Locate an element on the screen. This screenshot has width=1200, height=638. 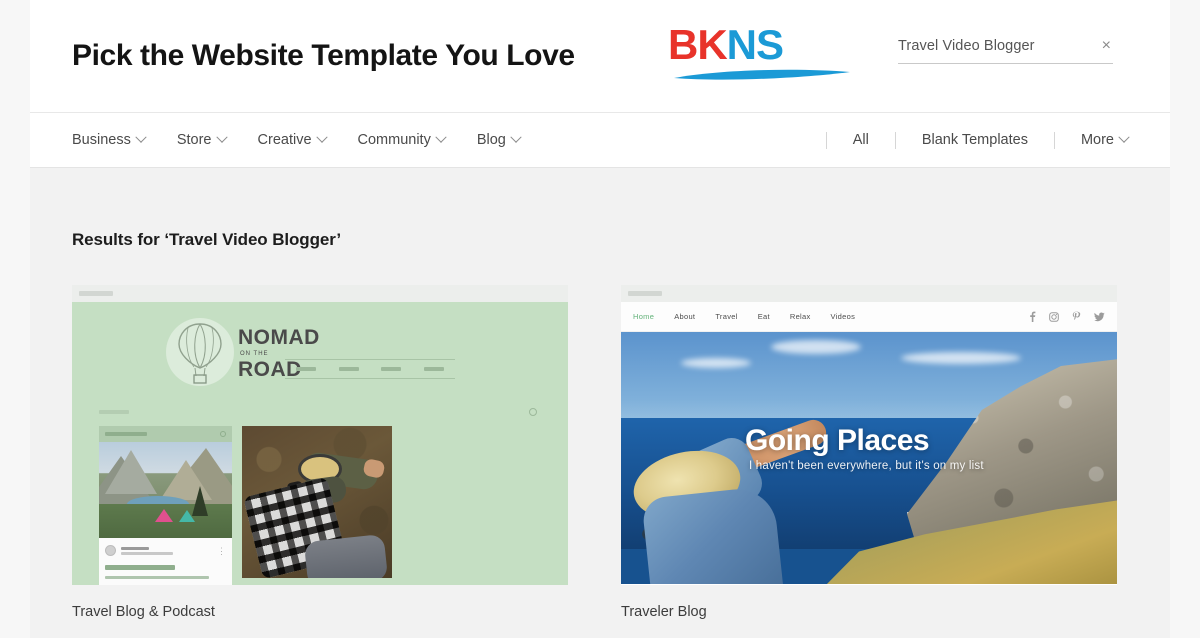
preview-content-panels: ⋮ is located at coordinates (245, 505).